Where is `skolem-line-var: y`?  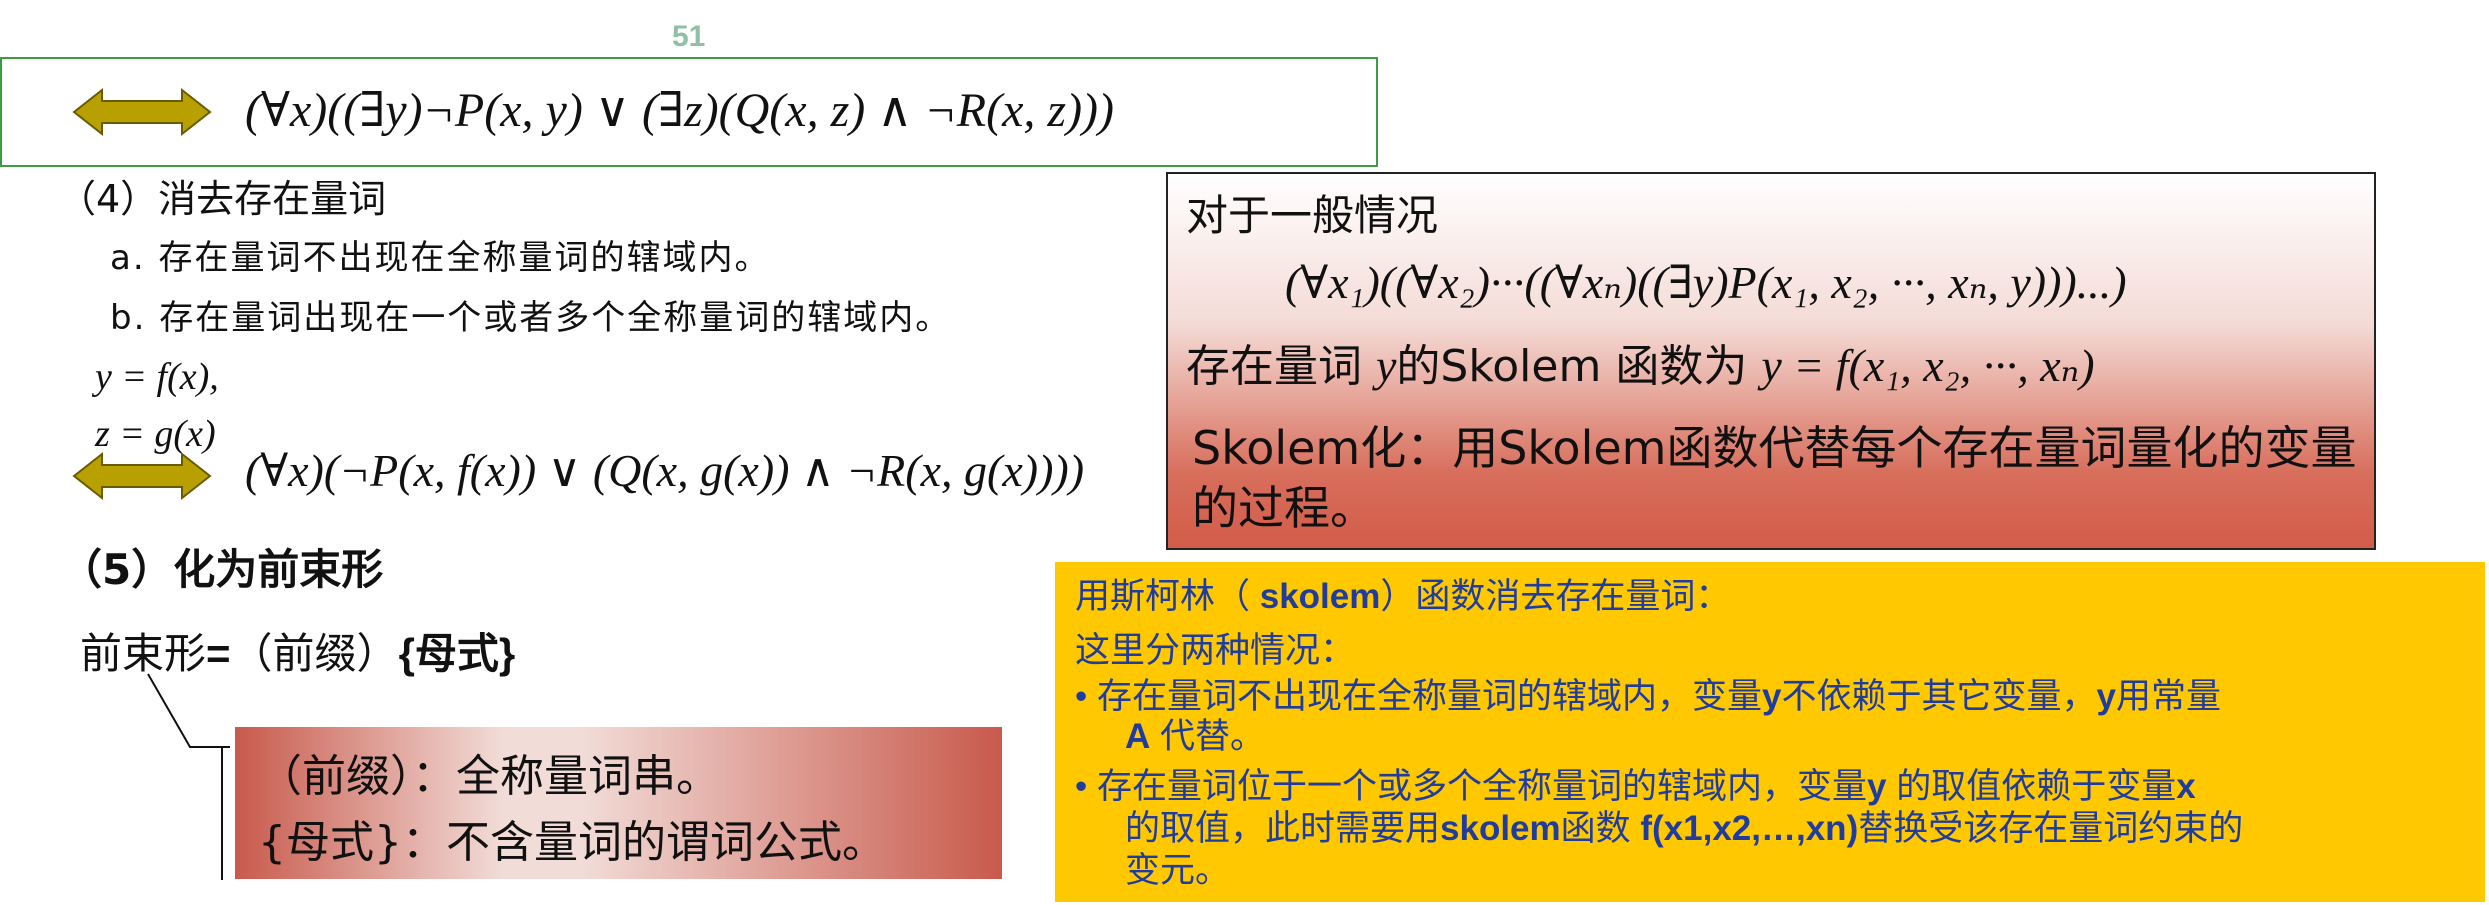 skolem-line-var: y is located at coordinates (1386, 365).